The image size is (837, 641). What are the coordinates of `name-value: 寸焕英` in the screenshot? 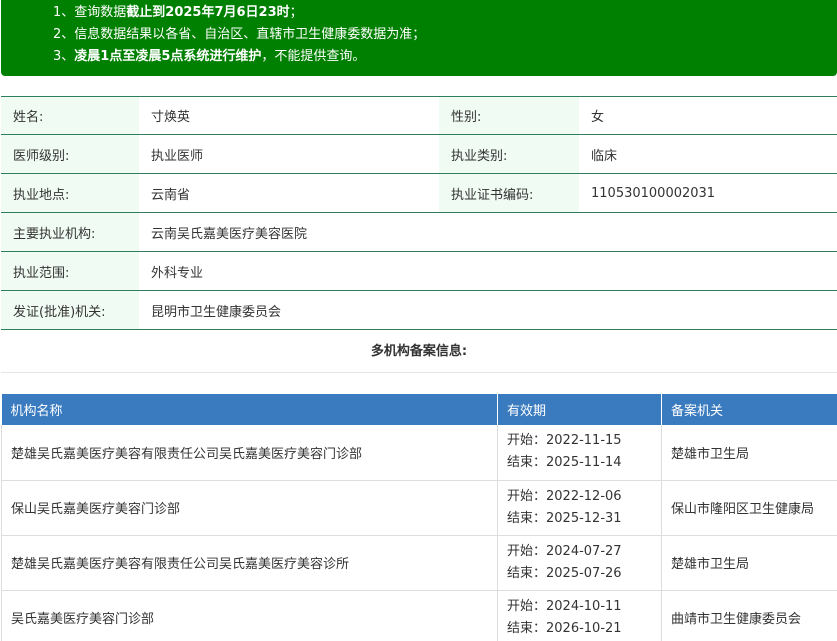 It's located at (289, 115).